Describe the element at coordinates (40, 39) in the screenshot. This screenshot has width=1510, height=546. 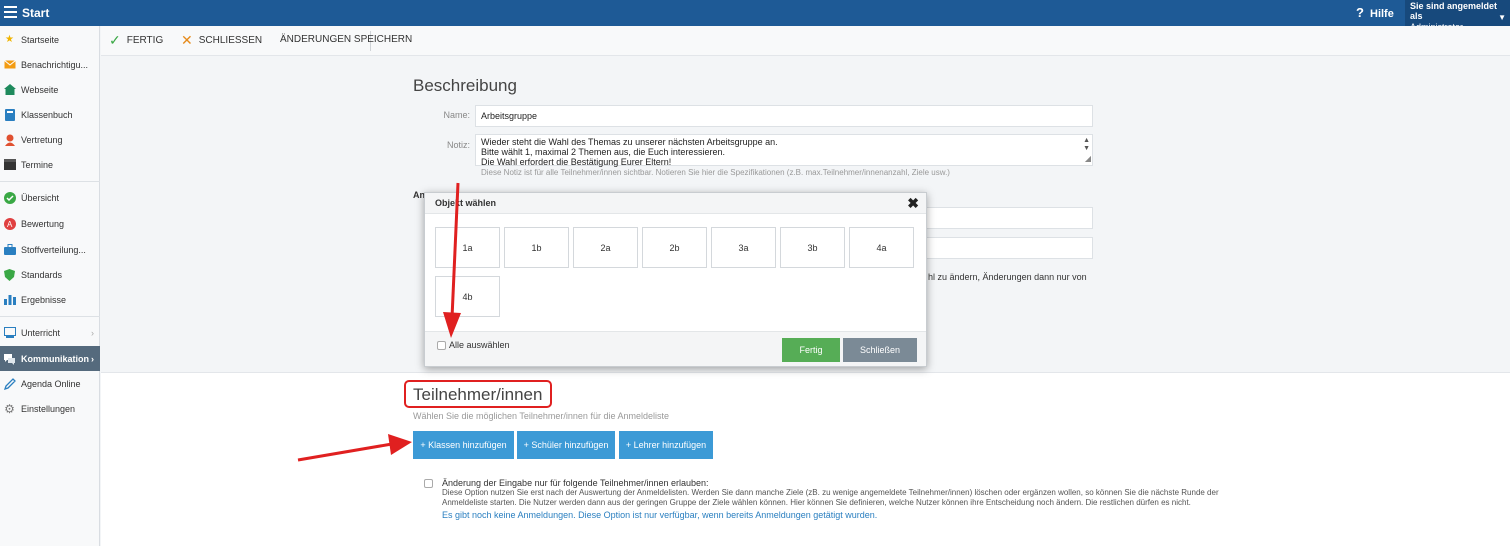
I see `sidebar-item-label: Startseite` at that location.